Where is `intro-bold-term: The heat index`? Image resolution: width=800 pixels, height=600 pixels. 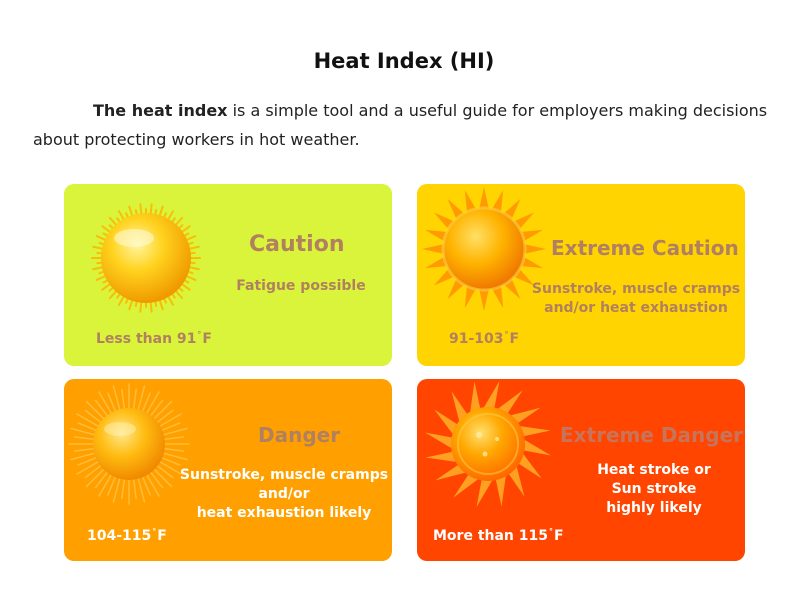
intro-bold-term: The heat index is located at coordinates (160, 110).